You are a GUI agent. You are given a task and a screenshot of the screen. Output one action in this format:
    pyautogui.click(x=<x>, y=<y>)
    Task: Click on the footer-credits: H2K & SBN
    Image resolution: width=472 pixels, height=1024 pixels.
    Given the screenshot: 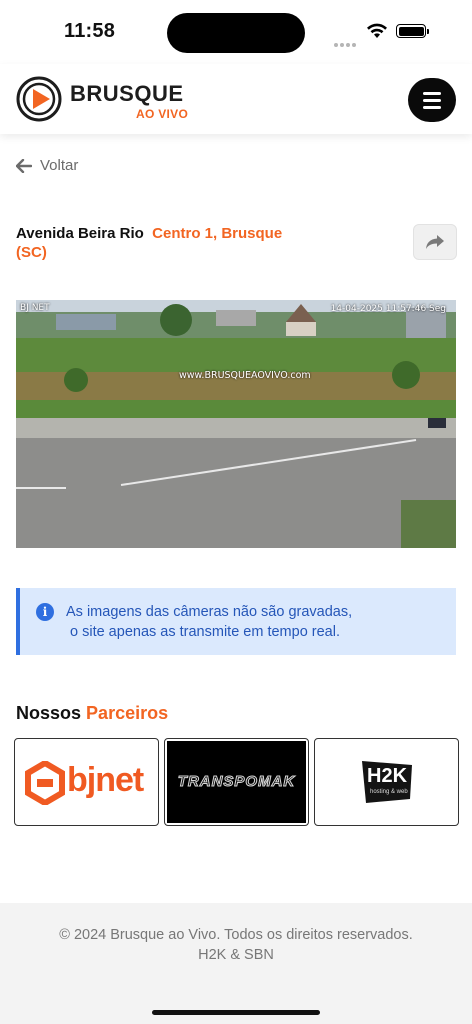 What is the action you would take?
    pyautogui.click(x=236, y=955)
    